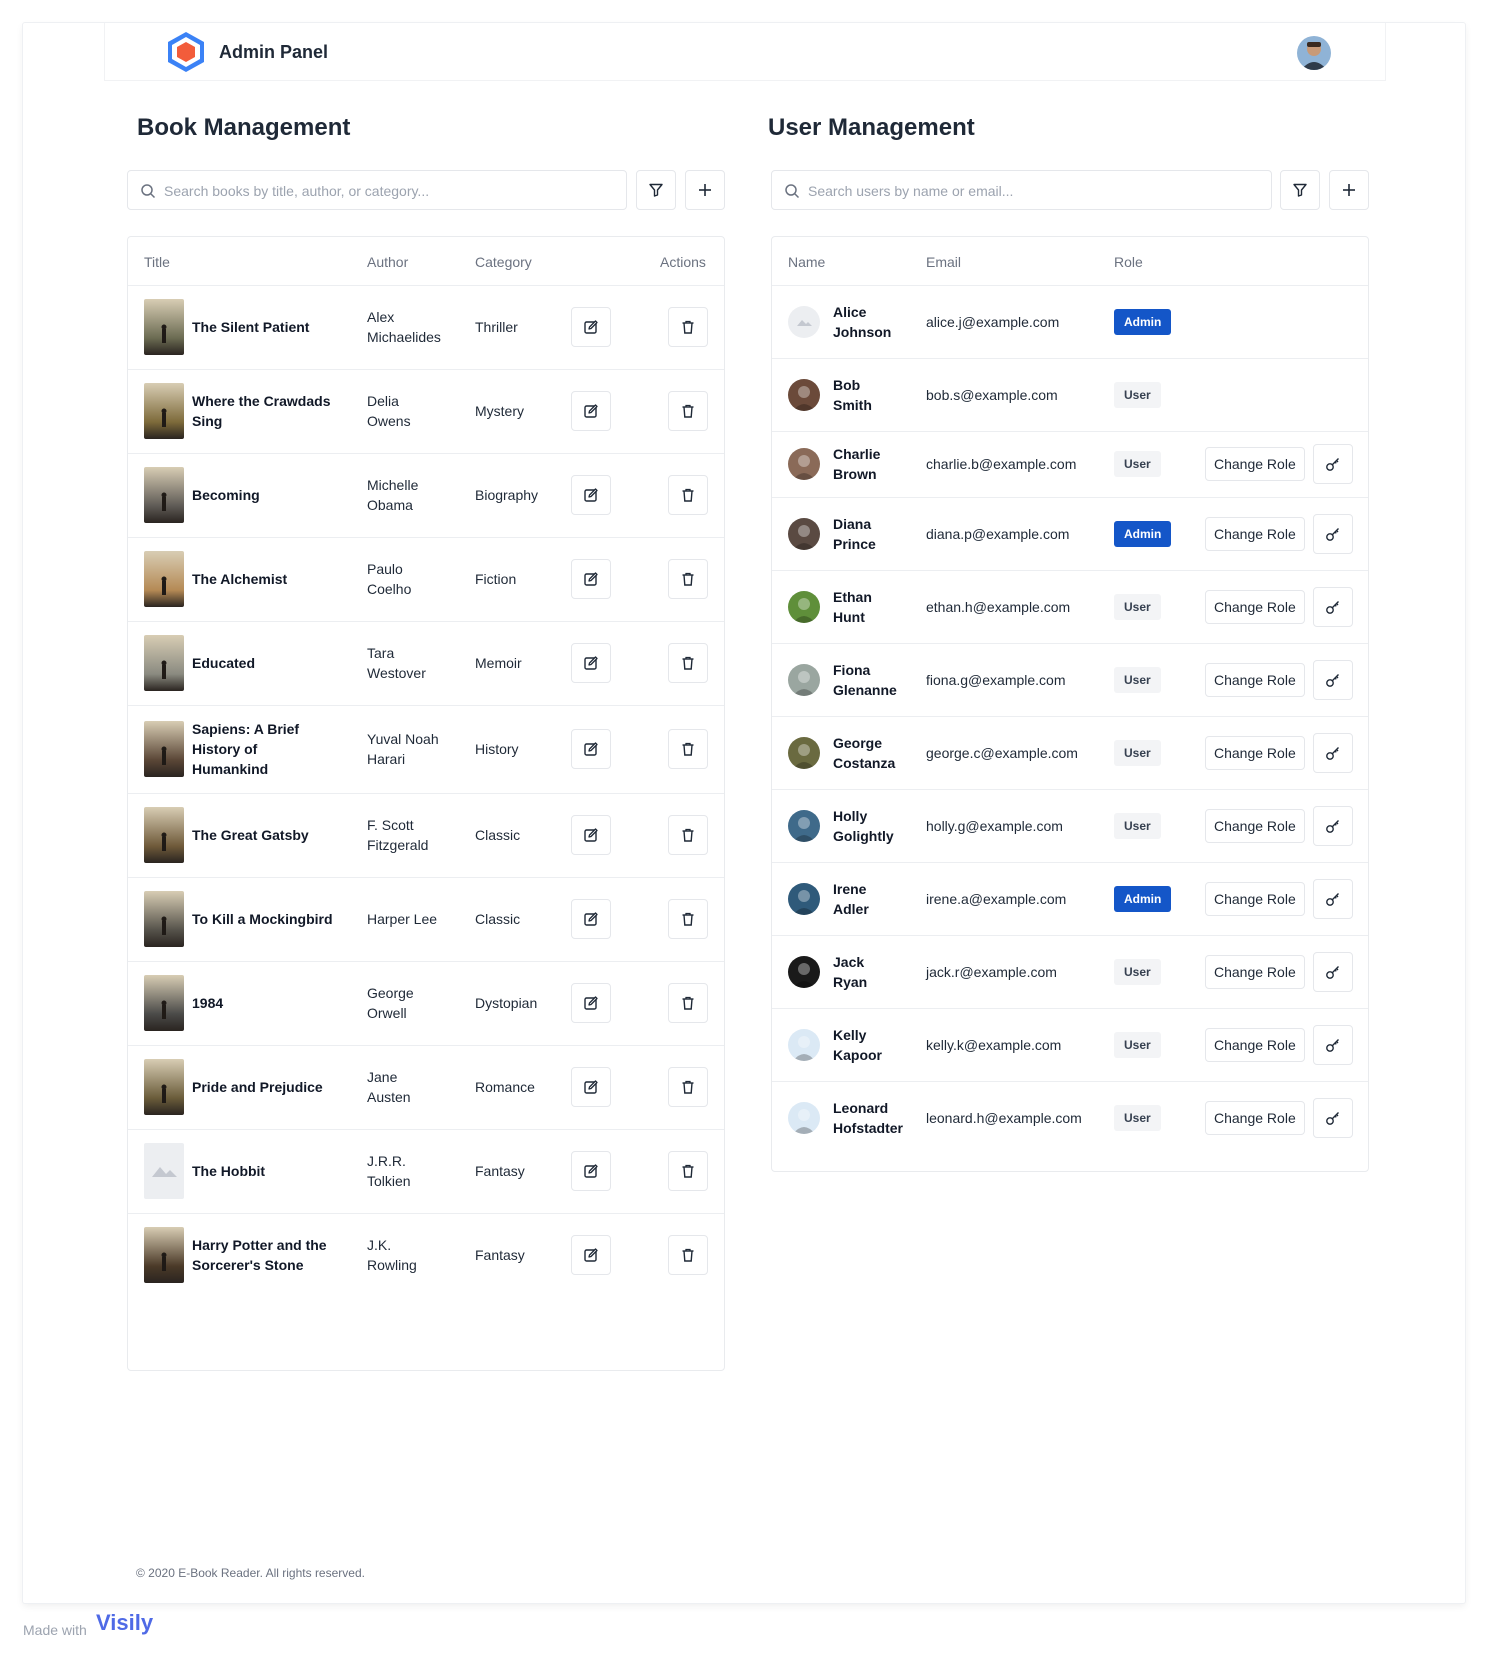 Image resolution: width=1488 pixels, height=1668 pixels. What do you see at coordinates (389, 191) in the screenshot?
I see `book-search-input` at bounding box center [389, 191].